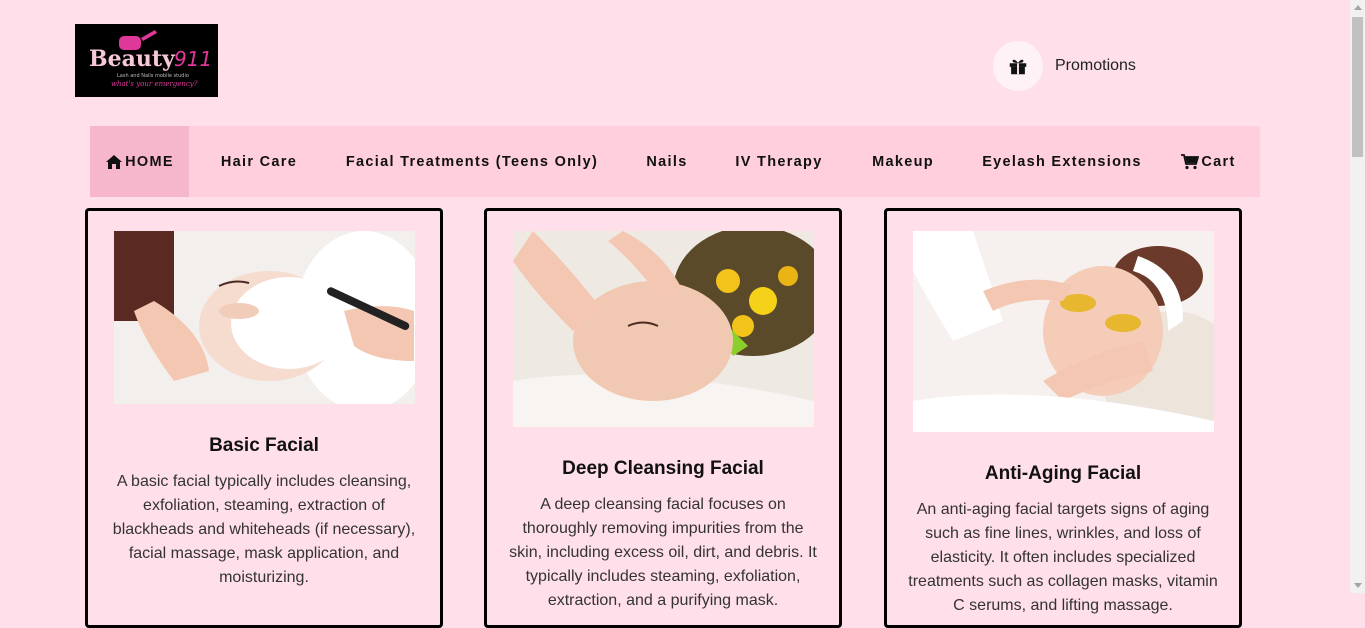  Describe the element at coordinates (114, 161) in the screenshot. I see `home-icon` at that location.